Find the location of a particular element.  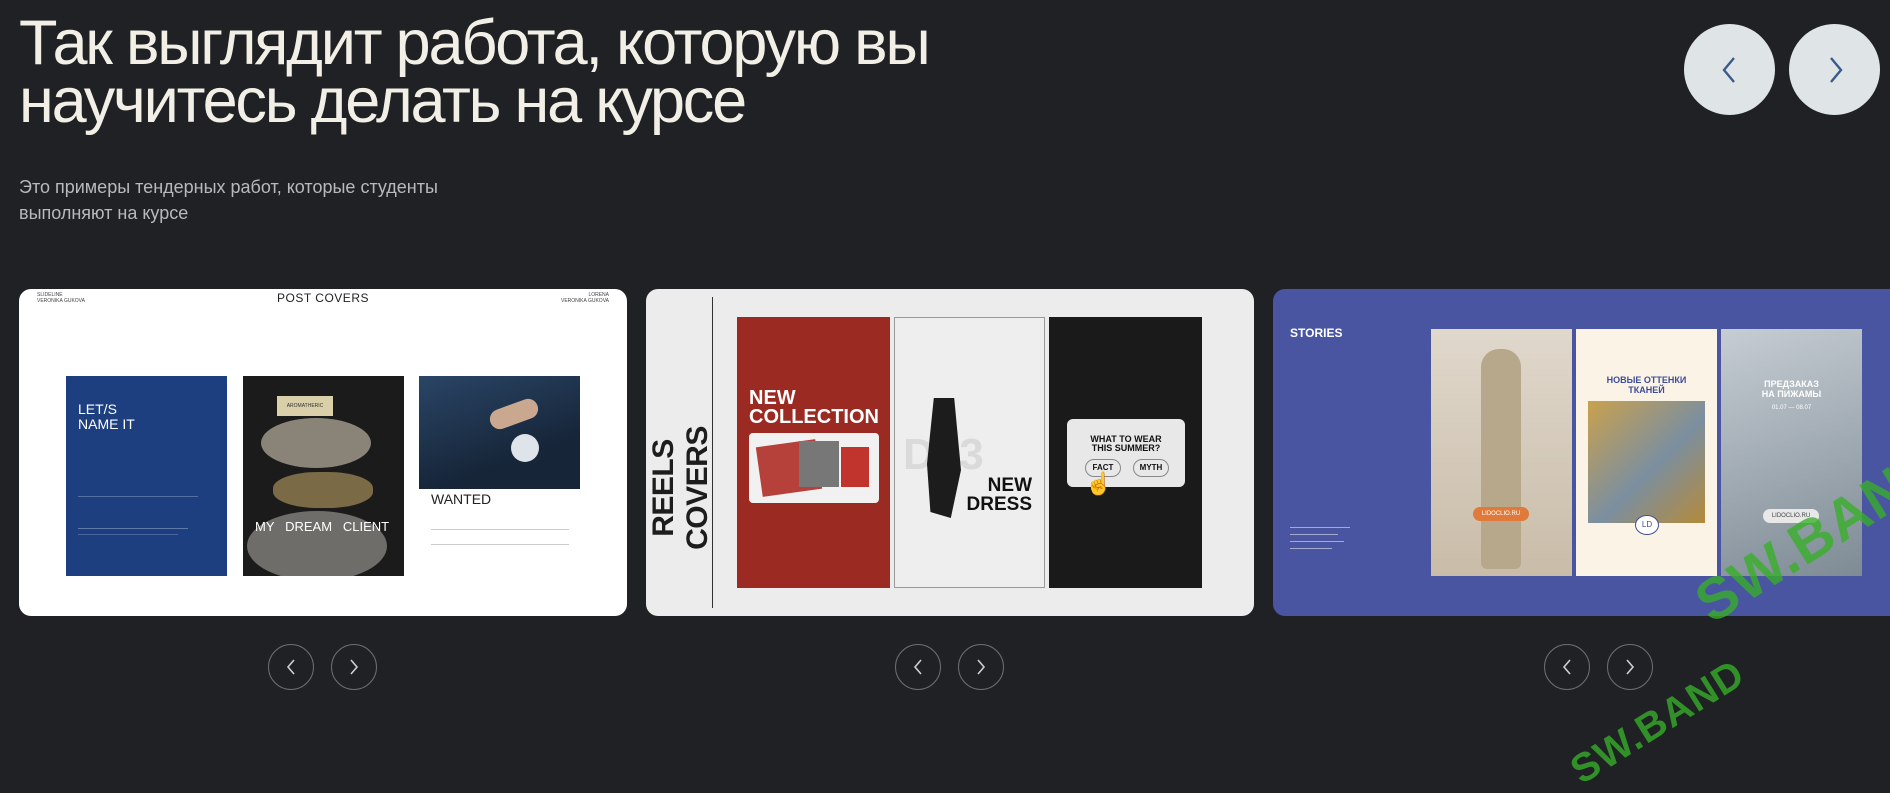

stories-next-button is located at coordinates (1630, 667).